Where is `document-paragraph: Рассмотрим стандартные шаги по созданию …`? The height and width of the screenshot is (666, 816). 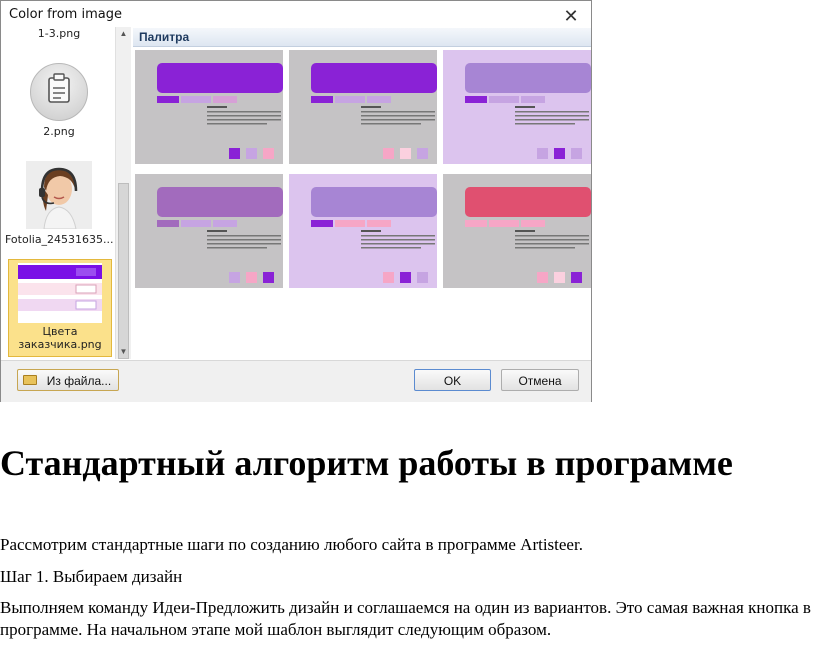 document-paragraph: Рассмотрим стандартные шаги по созданию … is located at coordinates (291, 544).